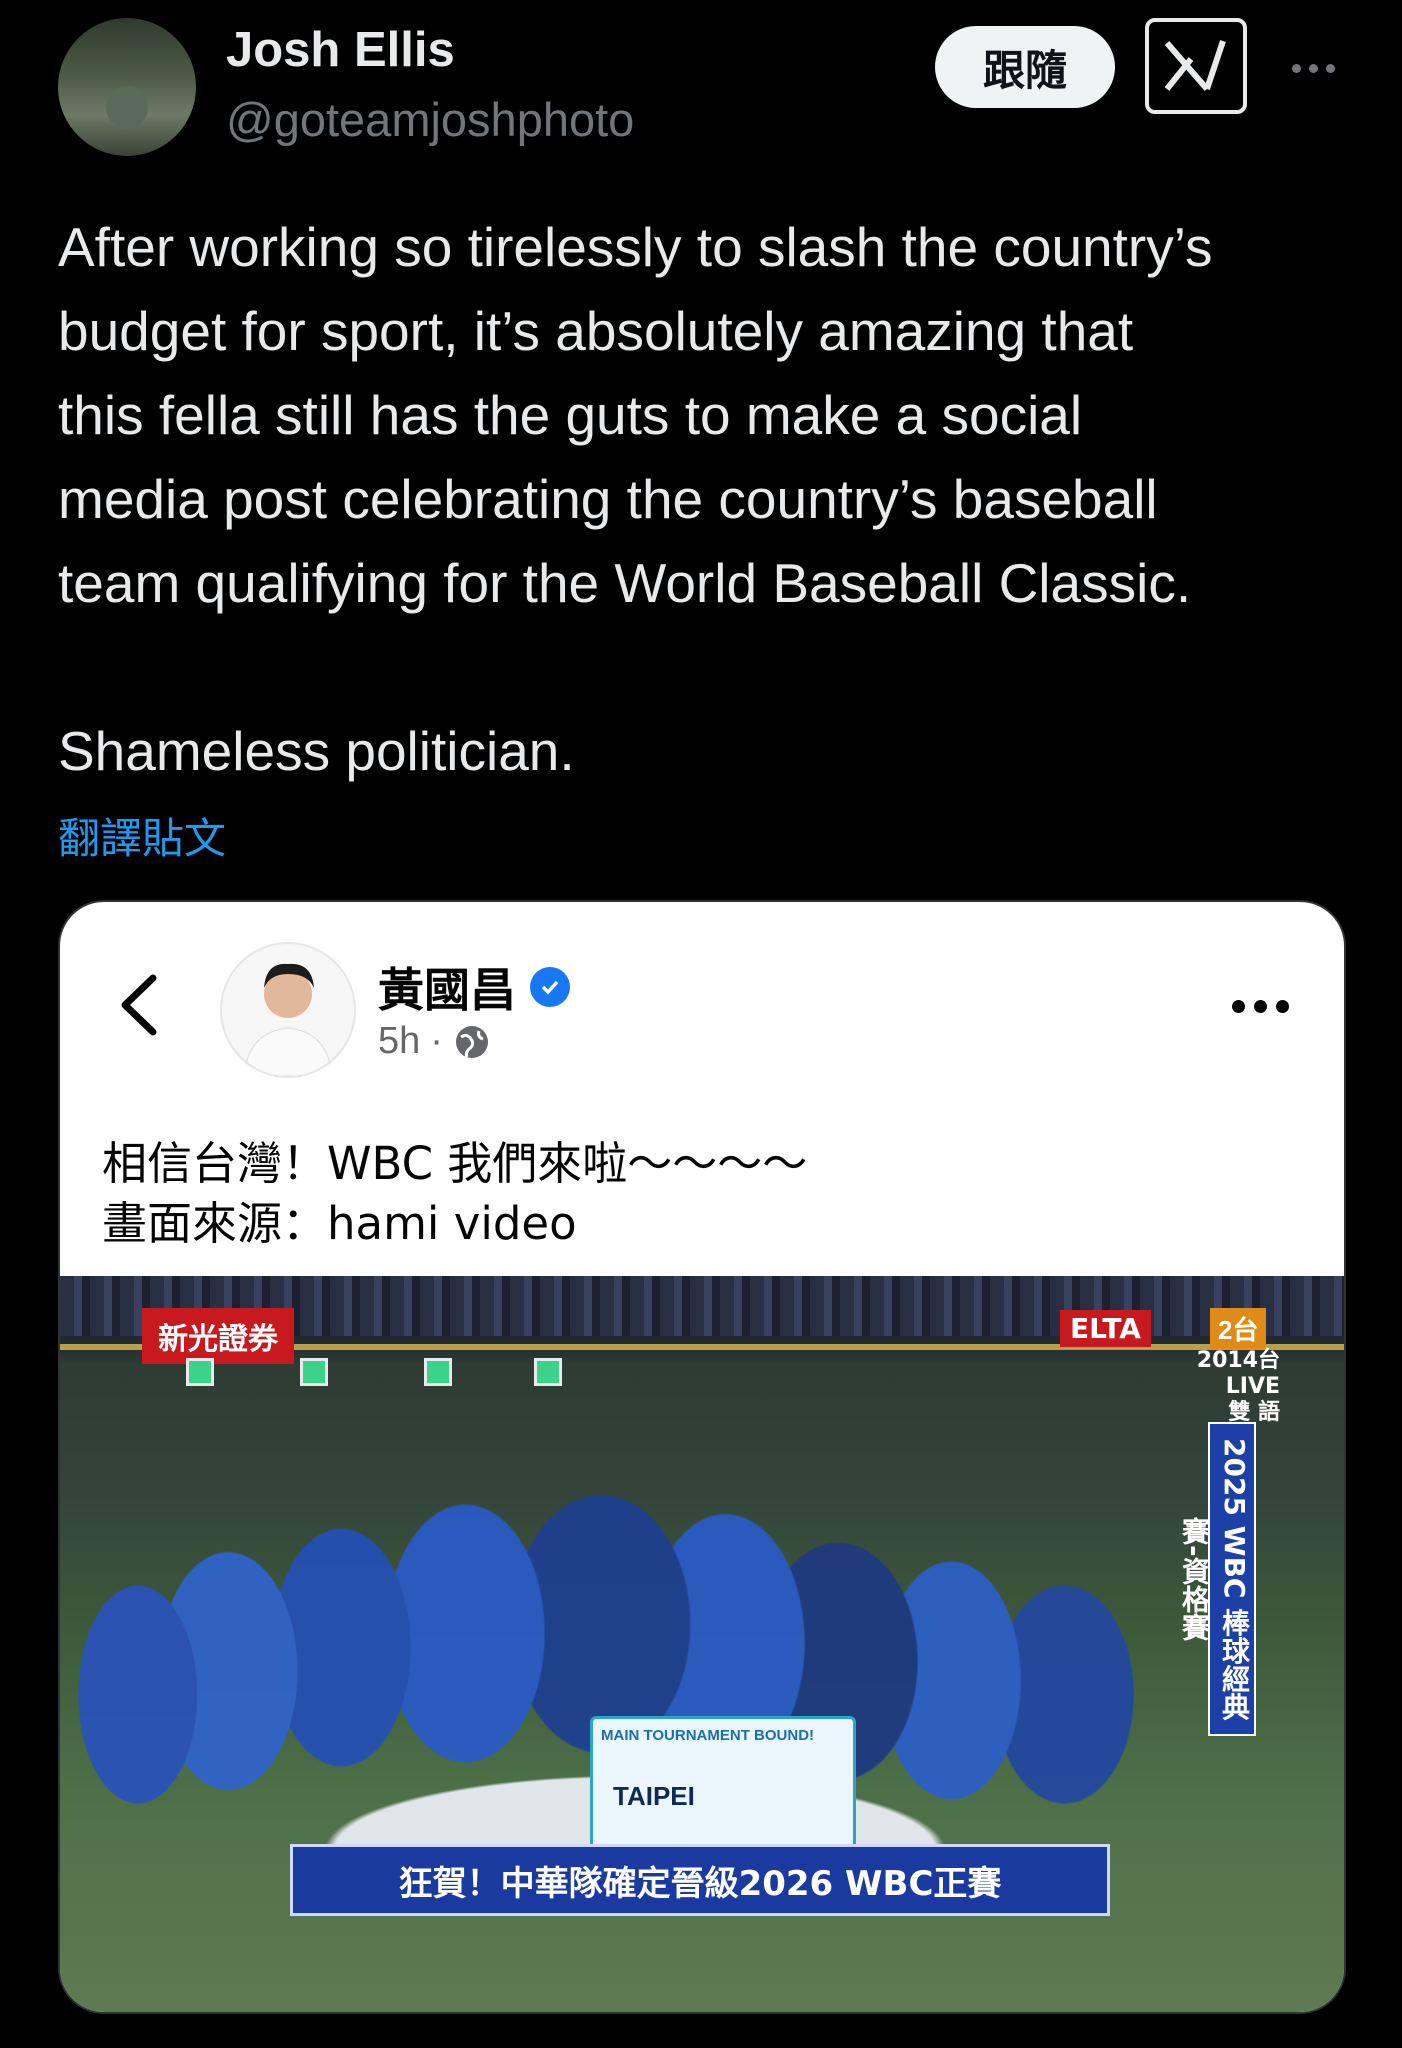 The width and height of the screenshot is (1402, 2048). I want to click on banner-main-text: TAIPEI, so click(654, 1796).